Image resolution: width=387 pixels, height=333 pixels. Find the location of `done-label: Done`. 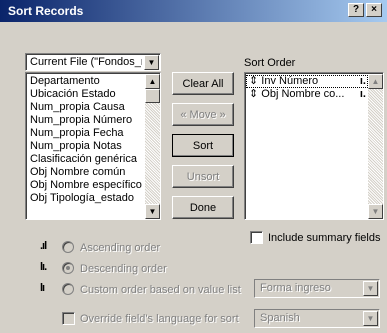

done-label: Done is located at coordinates (203, 207).